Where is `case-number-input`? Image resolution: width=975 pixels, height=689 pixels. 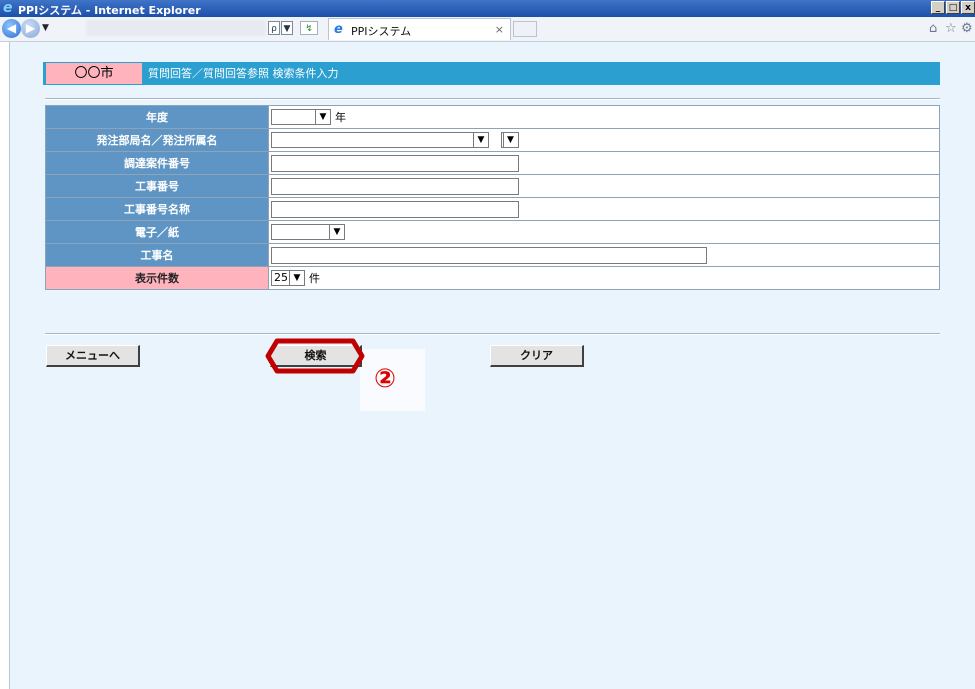 case-number-input is located at coordinates (395, 163).